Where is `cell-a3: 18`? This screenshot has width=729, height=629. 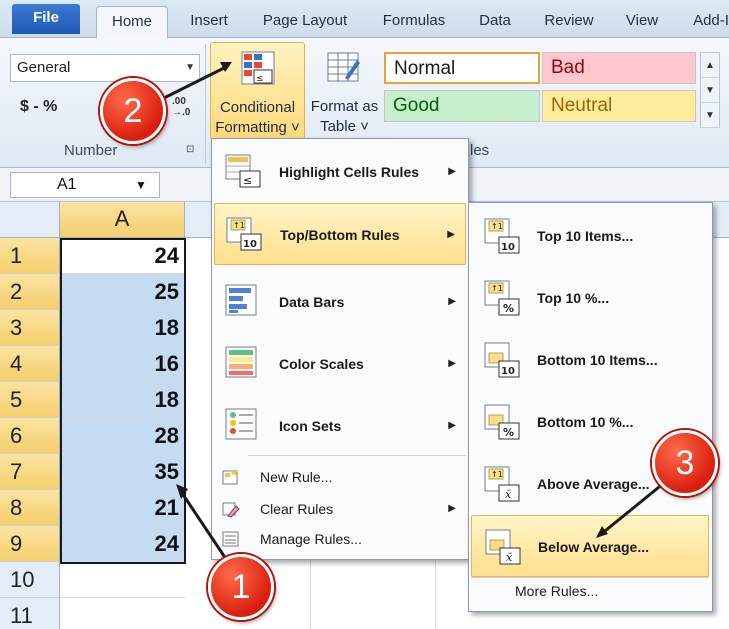 cell-a3: 18 is located at coordinates (122, 328).